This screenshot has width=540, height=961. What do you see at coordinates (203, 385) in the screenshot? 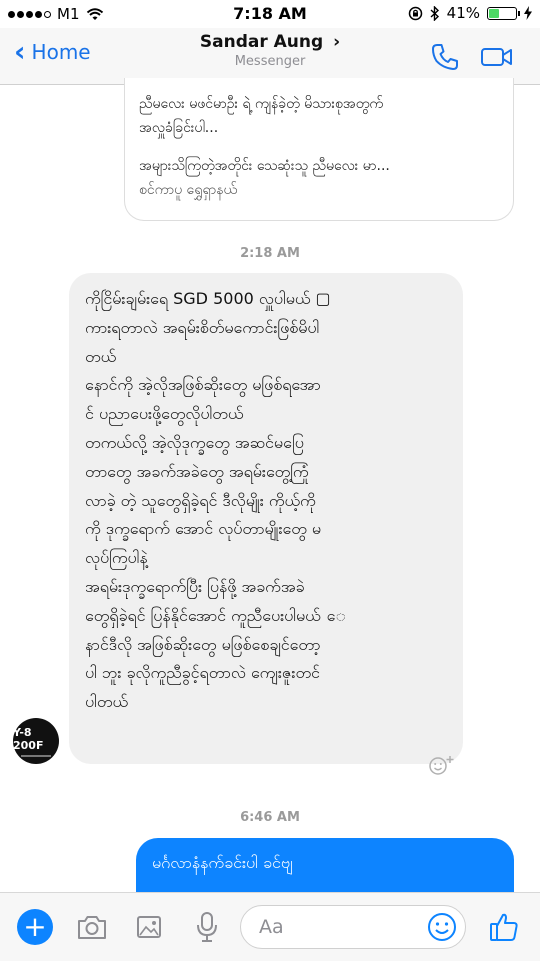
I see `message-line: နောင်ကို အဲ့လိုအဖြစ်ဆိုးတွေ မဖြစ်ရအော` at bounding box center [203, 385].